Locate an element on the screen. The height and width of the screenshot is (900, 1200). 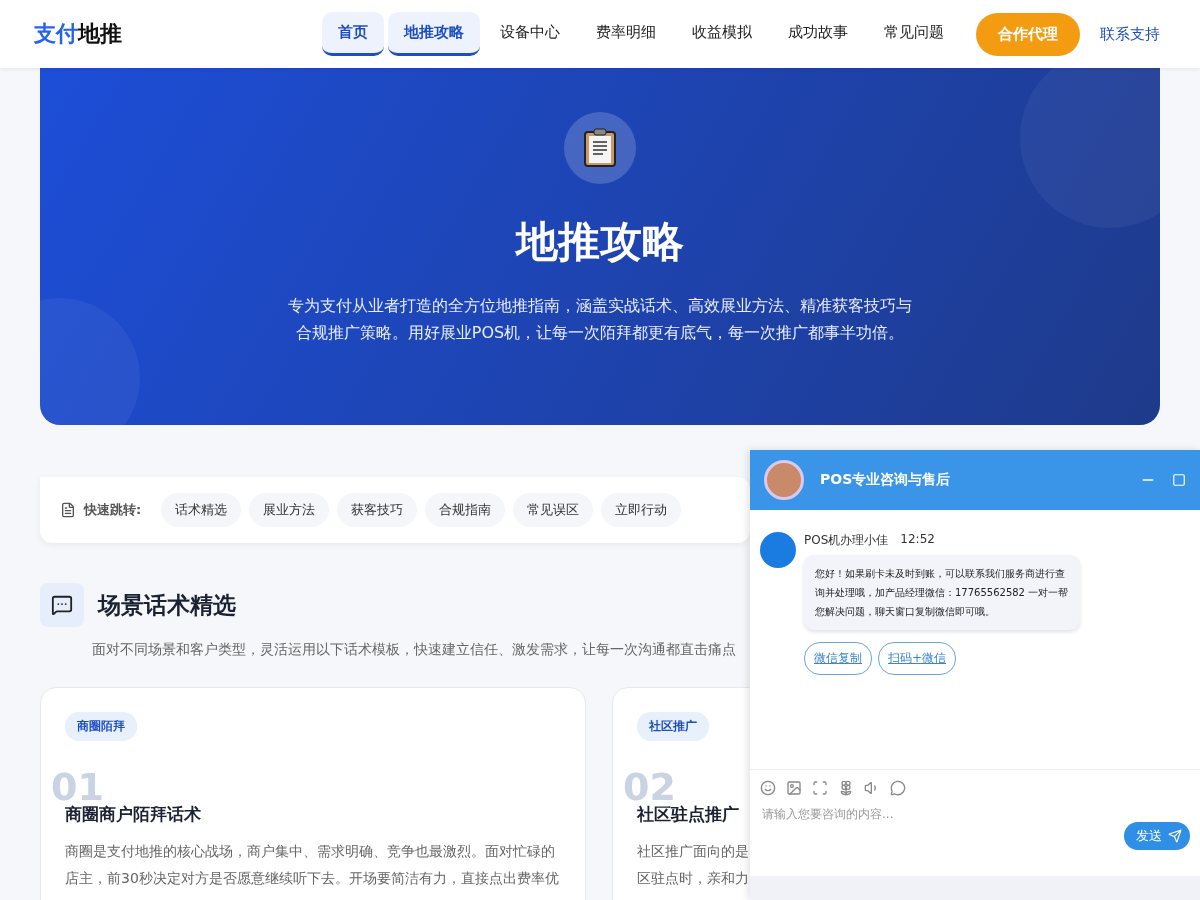
message-bubble: 您好！如果刷卡未及时到账，可以联系我们服务商进行查询并处理哦，加产品经理微信：17765562582 一对一帮您解决问题，聊天窗口复制微信即可哦。 is located at coordinates (942, 592).